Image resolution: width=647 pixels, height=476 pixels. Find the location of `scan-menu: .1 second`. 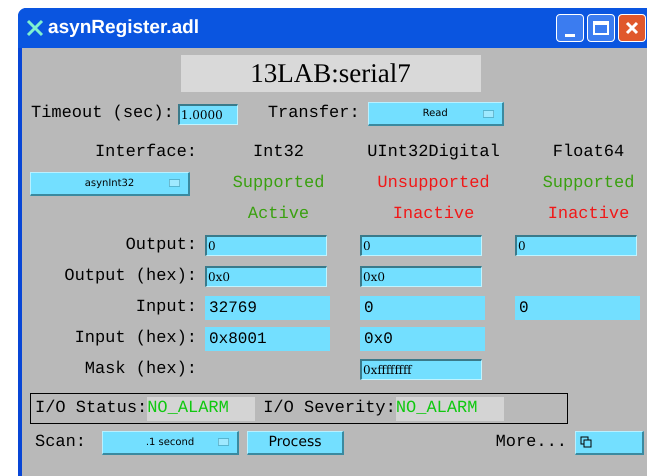

scan-menu: .1 second is located at coordinates (171, 442).